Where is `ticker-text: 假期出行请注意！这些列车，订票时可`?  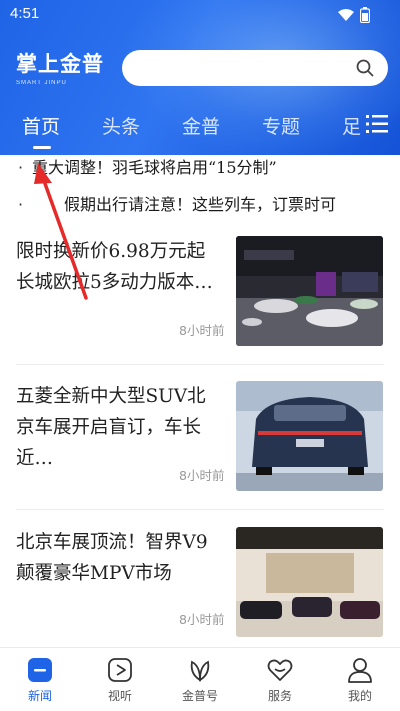 ticker-text: 假期出行请注意！这些列车，订票时可 is located at coordinates (184, 204).